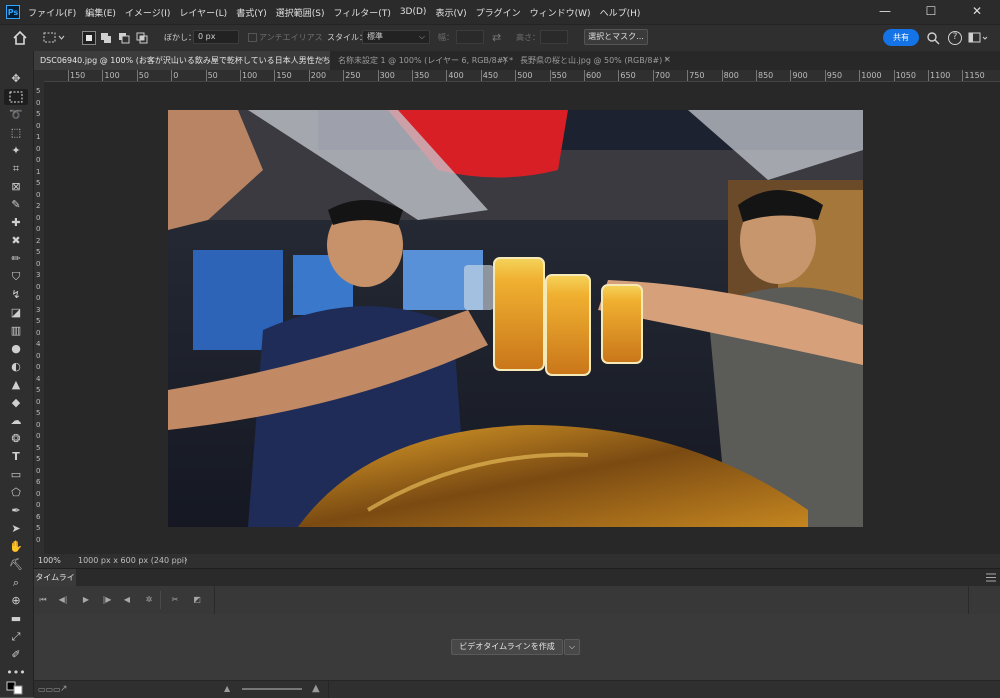  I want to click on settings-gear-icon: ✲, so click(149, 600).